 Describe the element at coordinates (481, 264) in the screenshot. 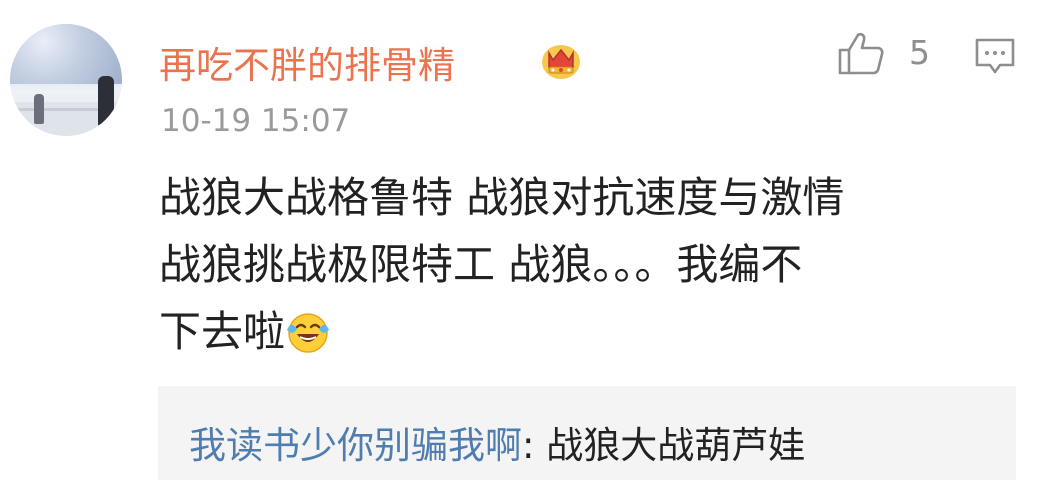

I see `comment-line: 战狼挑战极限特工 战狼。。。我编不` at that location.